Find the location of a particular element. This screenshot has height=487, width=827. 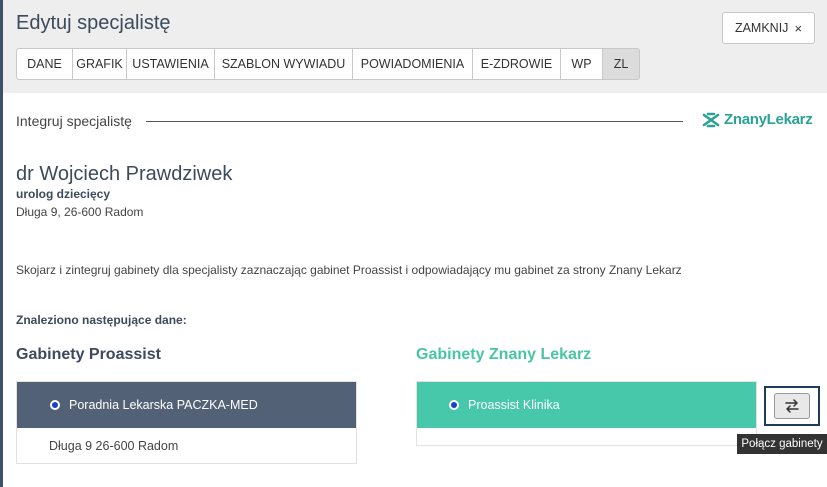

connect-clinics-button is located at coordinates (792, 406).